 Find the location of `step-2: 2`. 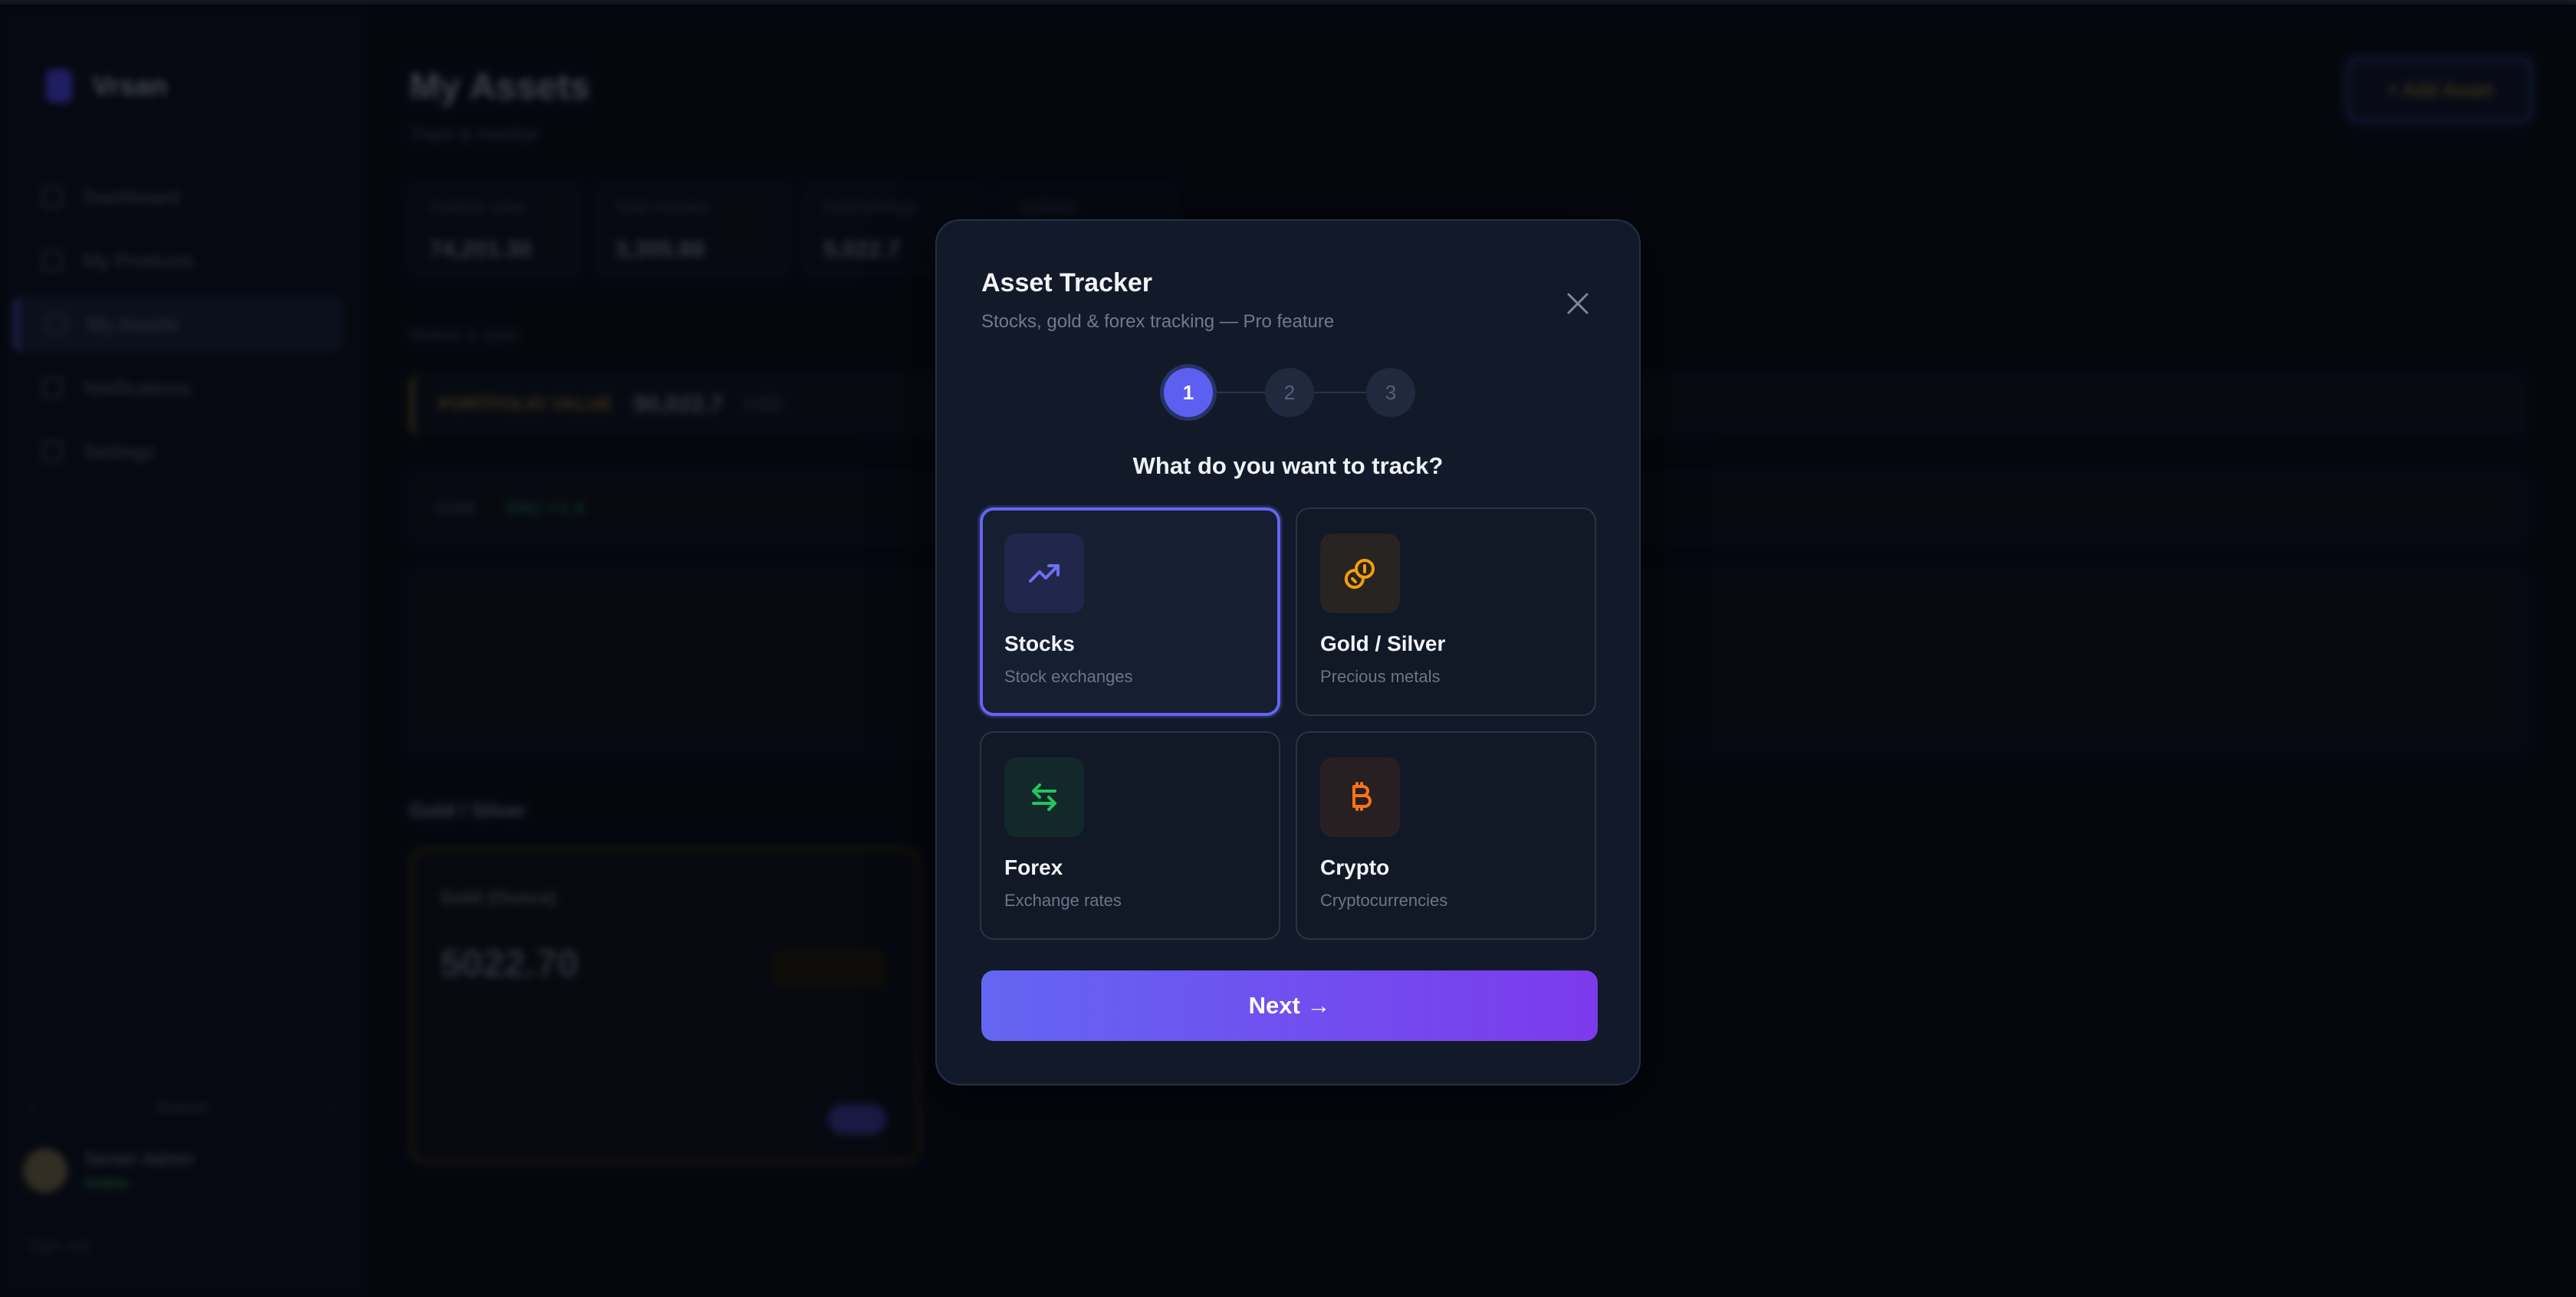

step-2: 2 is located at coordinates (1290, 392).